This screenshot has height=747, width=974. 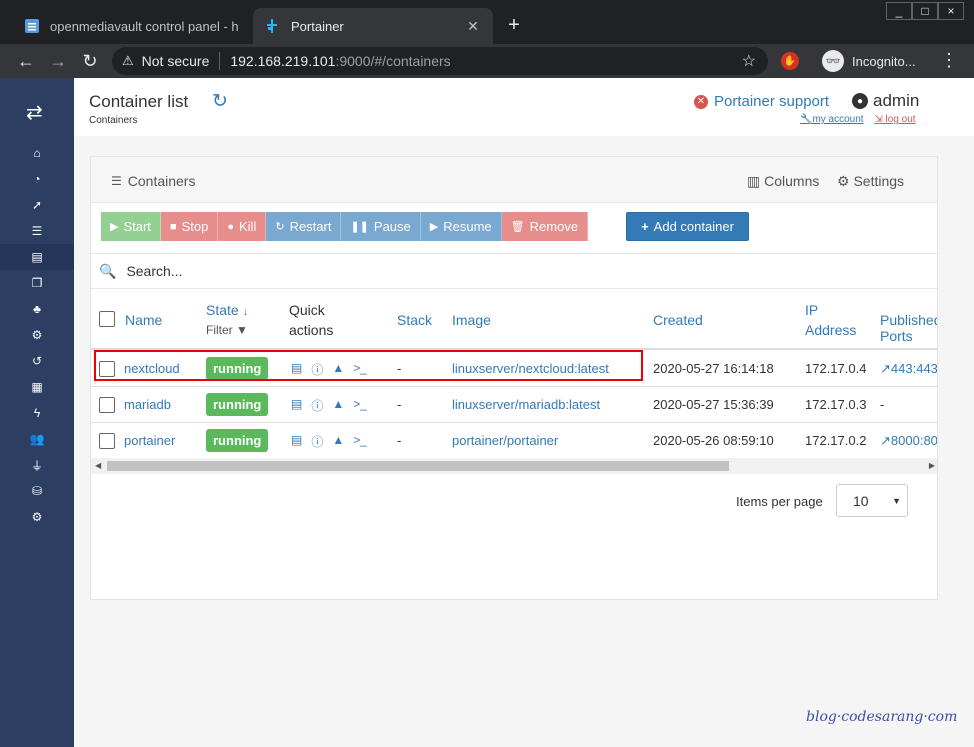 I want to click on trash-icon: 🗑, so click(x=517, y=227).